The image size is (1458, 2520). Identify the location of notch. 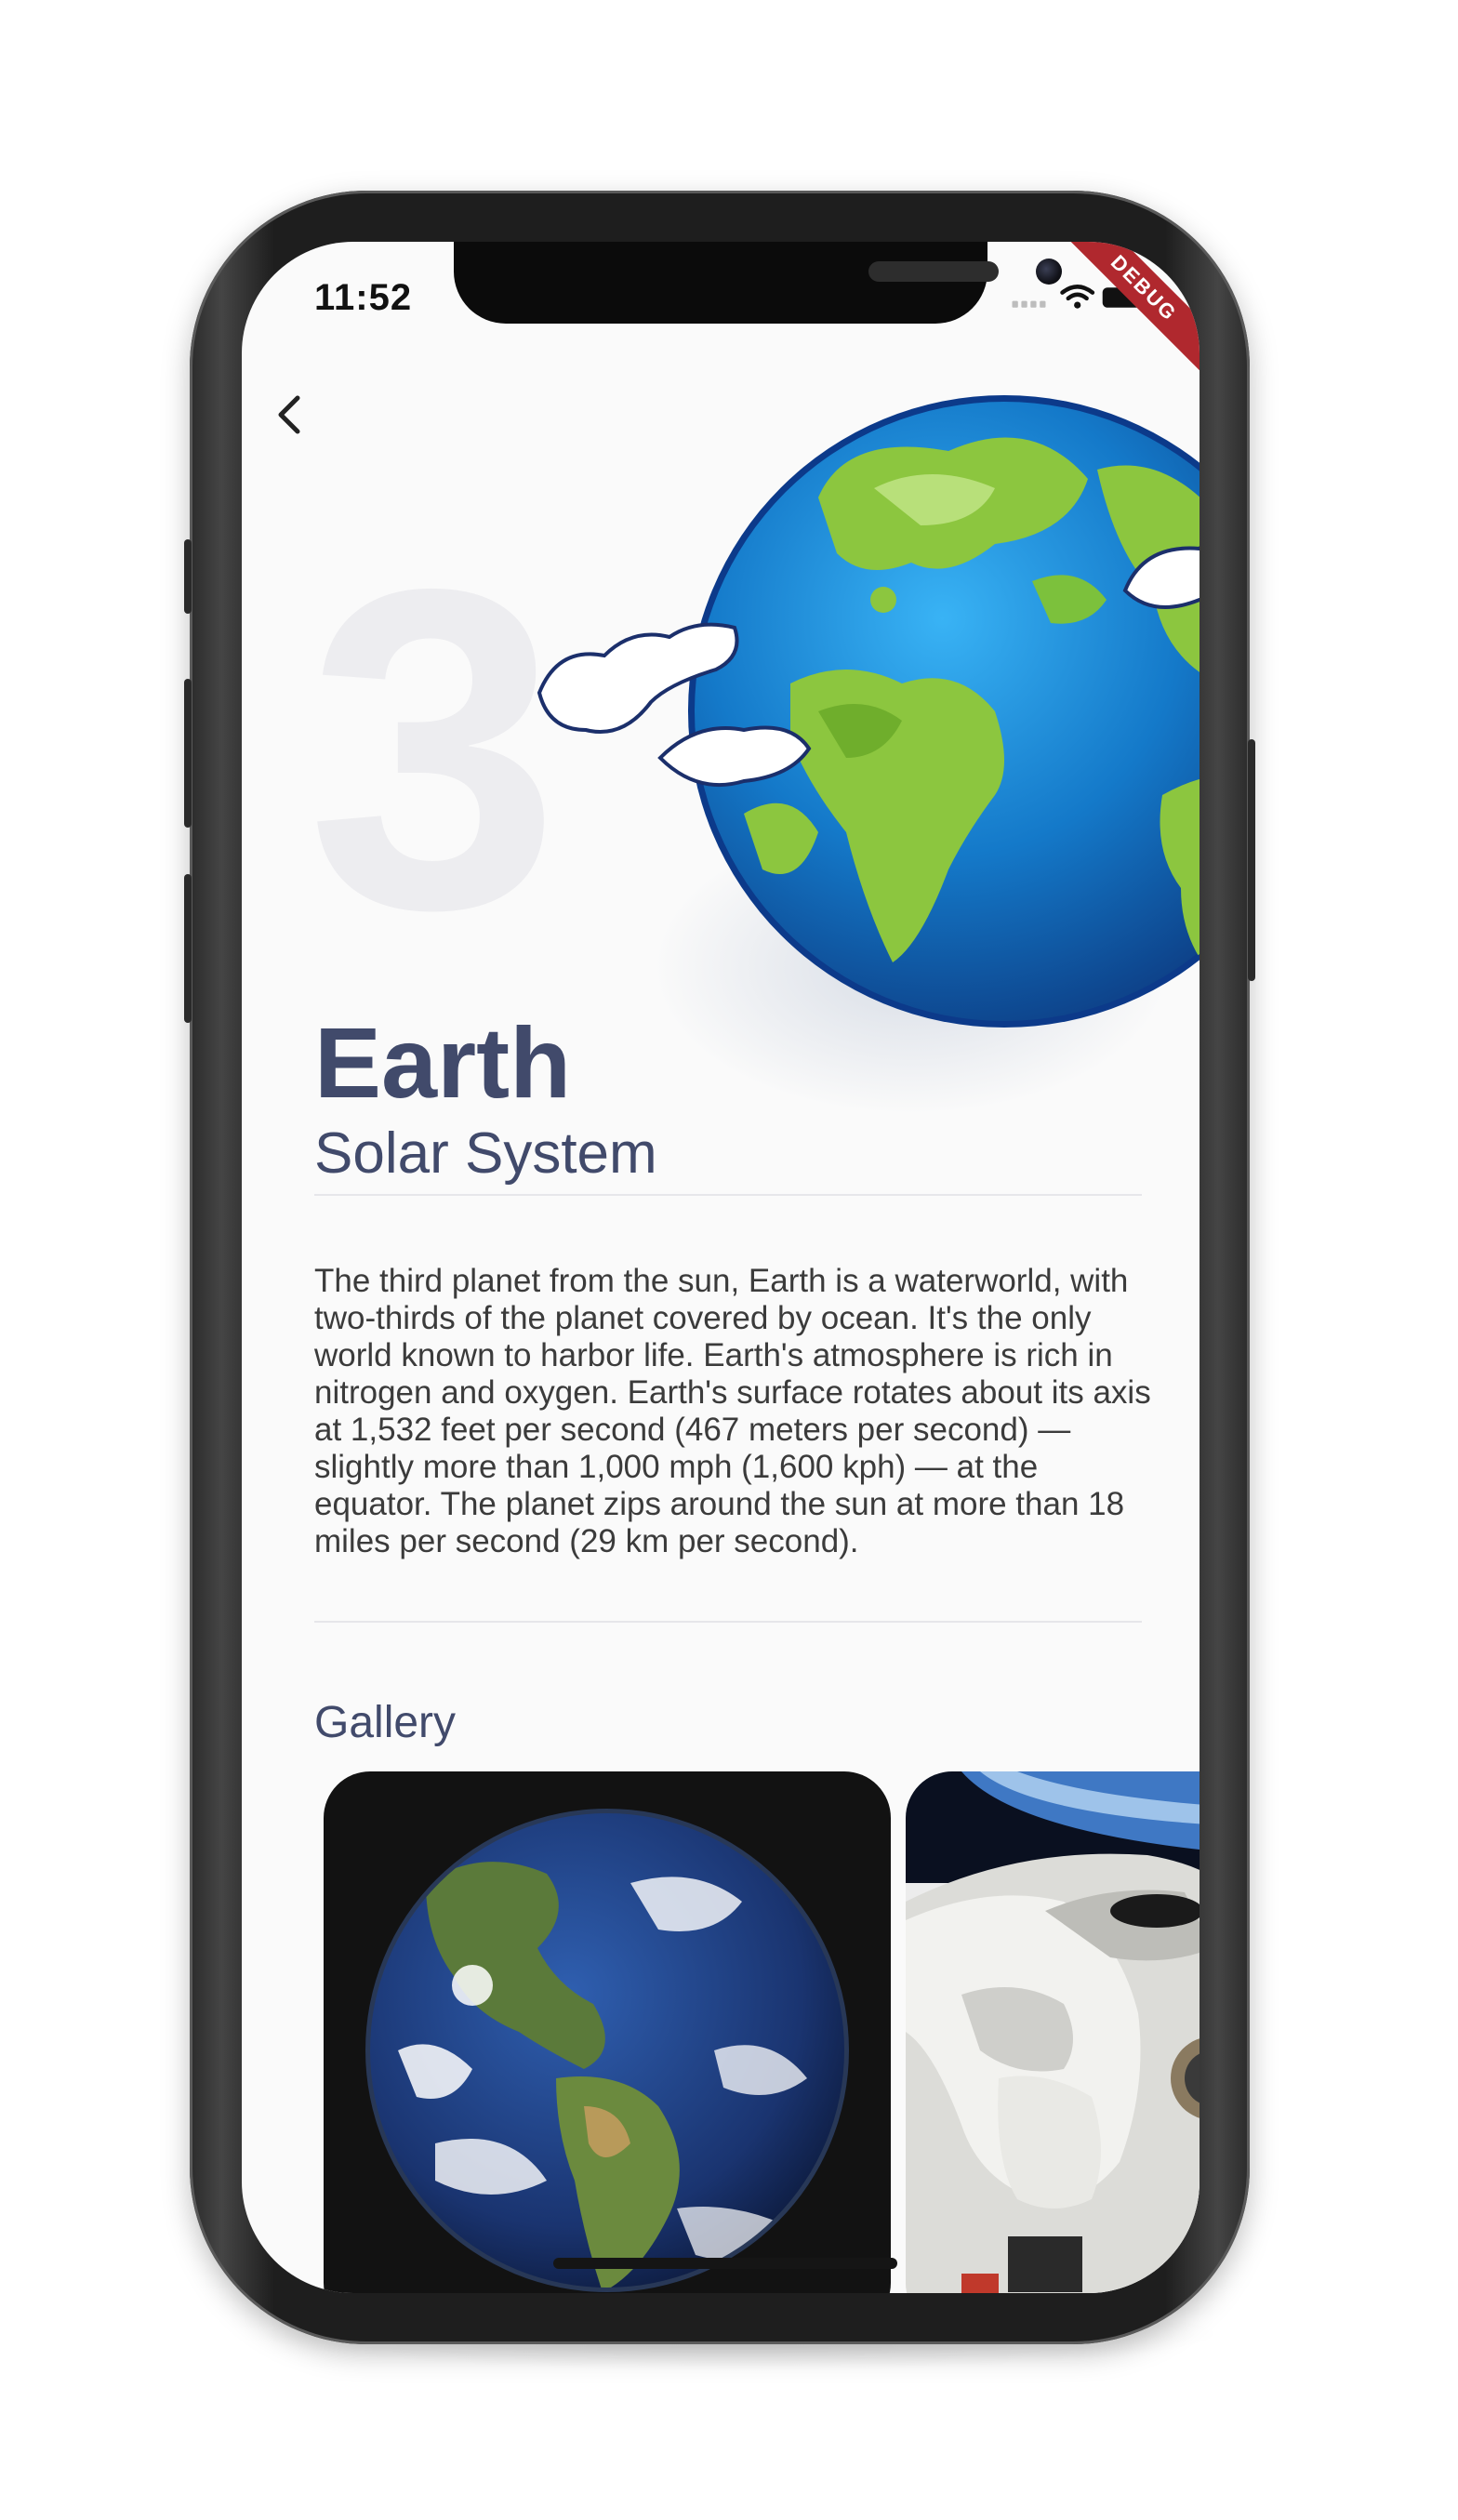
(758, 283).